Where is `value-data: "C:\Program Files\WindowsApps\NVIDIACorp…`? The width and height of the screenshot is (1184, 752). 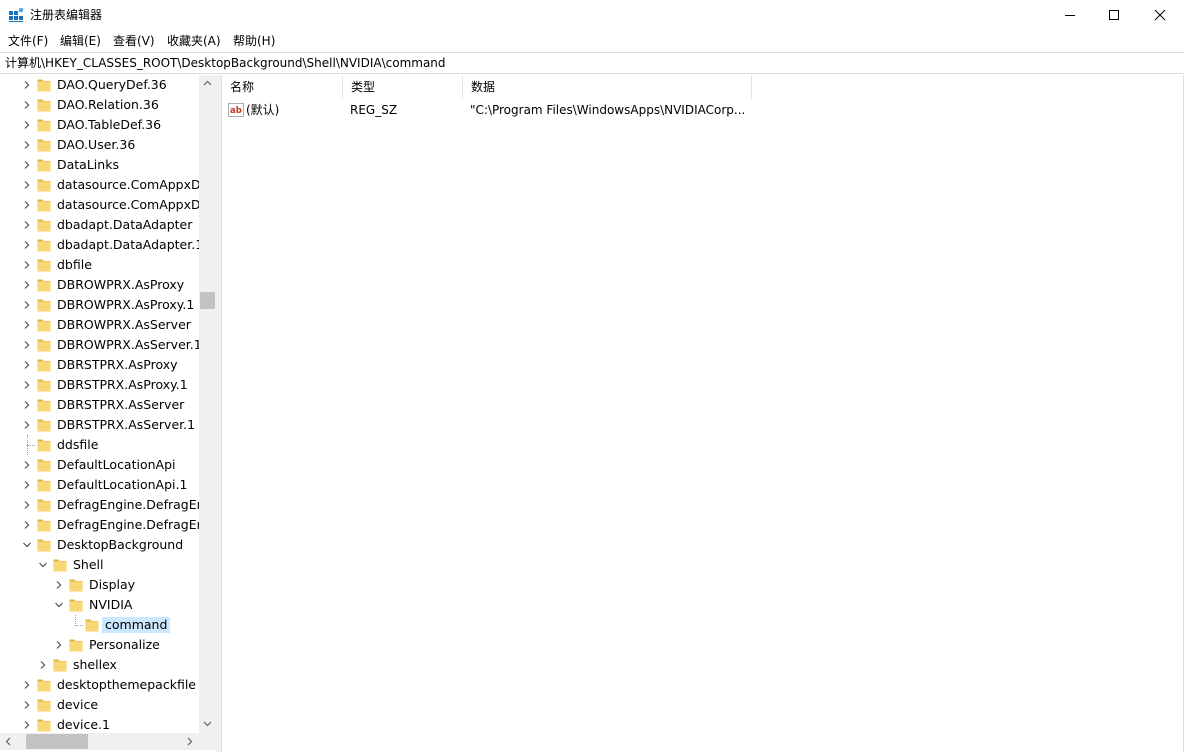
value-data: "C:\Program Files\WindowsApps\NVIDIACorp… is located at coordinates (608, 110).